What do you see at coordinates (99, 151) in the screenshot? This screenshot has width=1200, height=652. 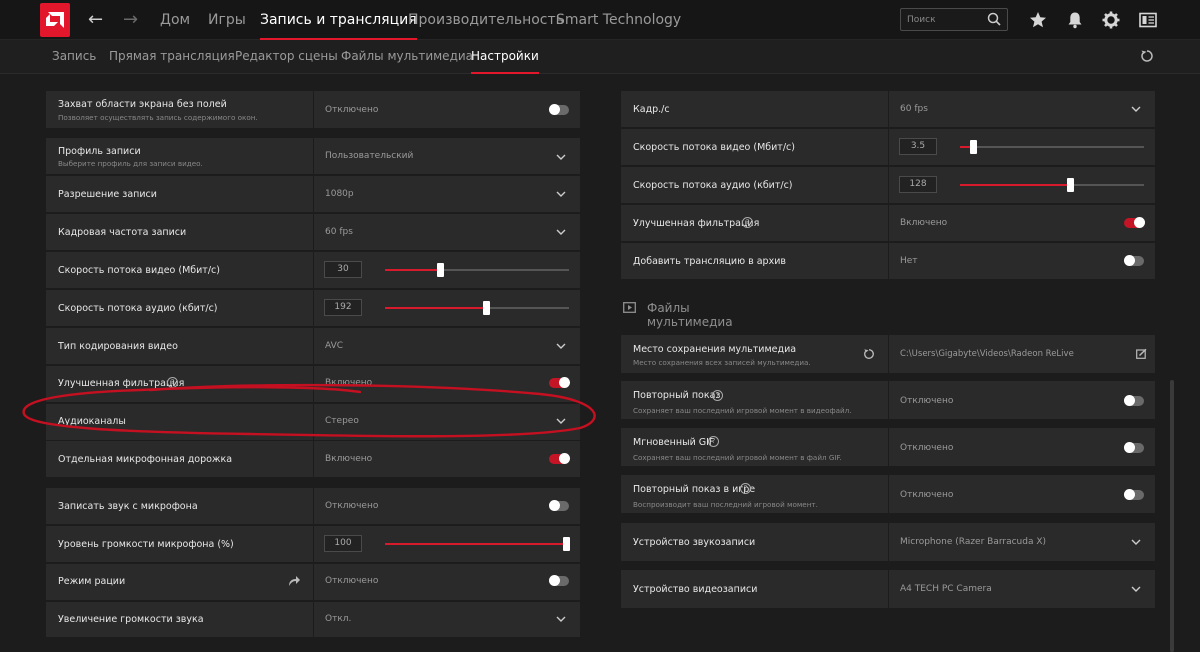 I see `setting-label: Профиль записи` at bounding box center [99, 151].